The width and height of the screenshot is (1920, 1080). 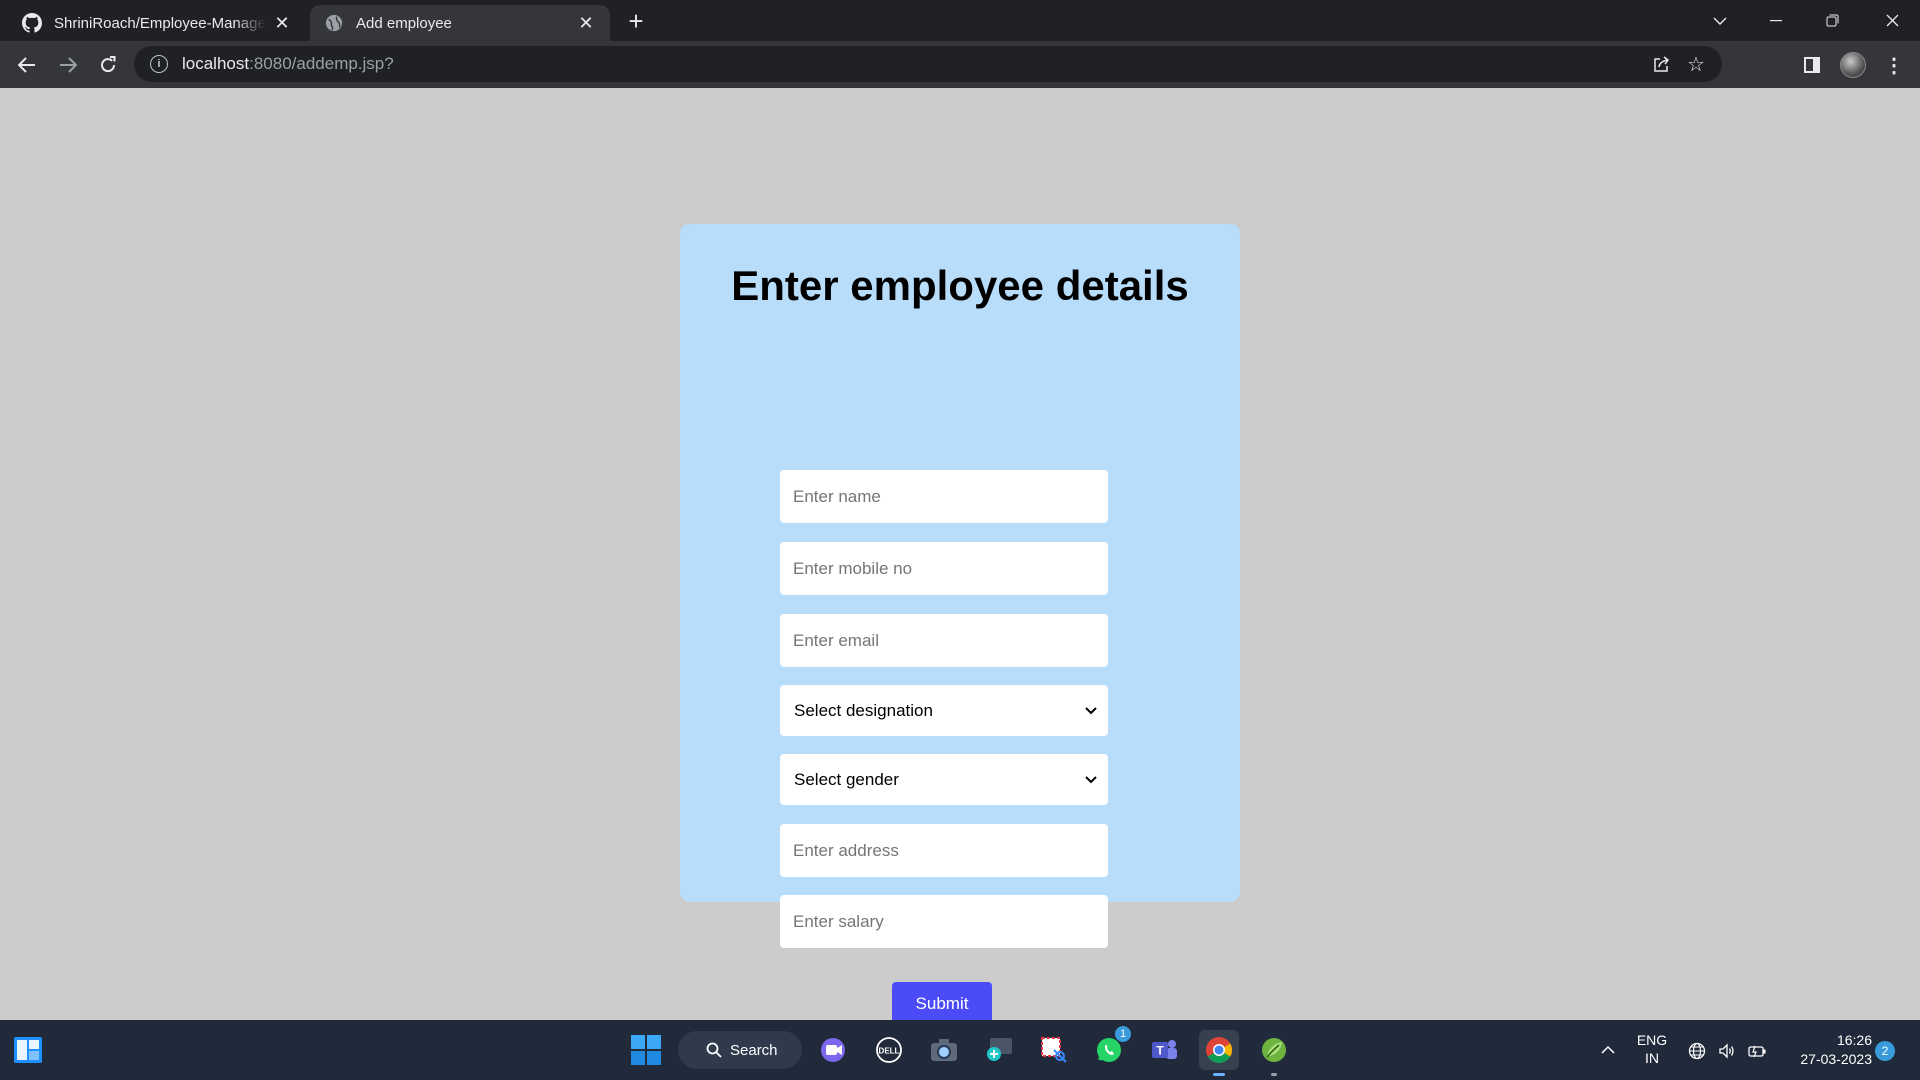 What do you see at coordinates (944, 779) in the screenshot?
I see `gender-select: Select gender` at bounding box center [944, 779].